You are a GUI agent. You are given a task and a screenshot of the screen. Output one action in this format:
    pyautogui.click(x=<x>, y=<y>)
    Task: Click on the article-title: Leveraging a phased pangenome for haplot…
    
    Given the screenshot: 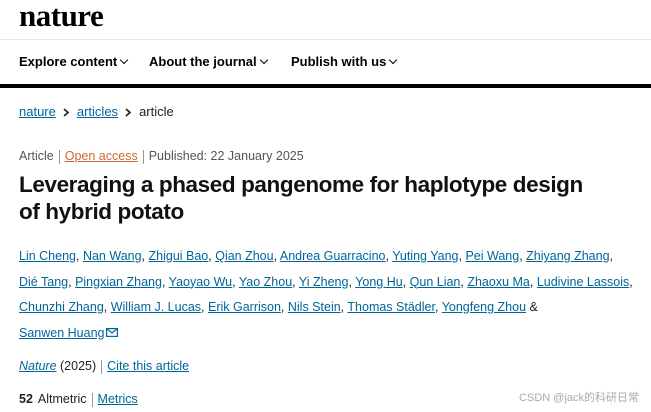 What is the action you would take?
    pyautogui.click(x=324, y=198)
    